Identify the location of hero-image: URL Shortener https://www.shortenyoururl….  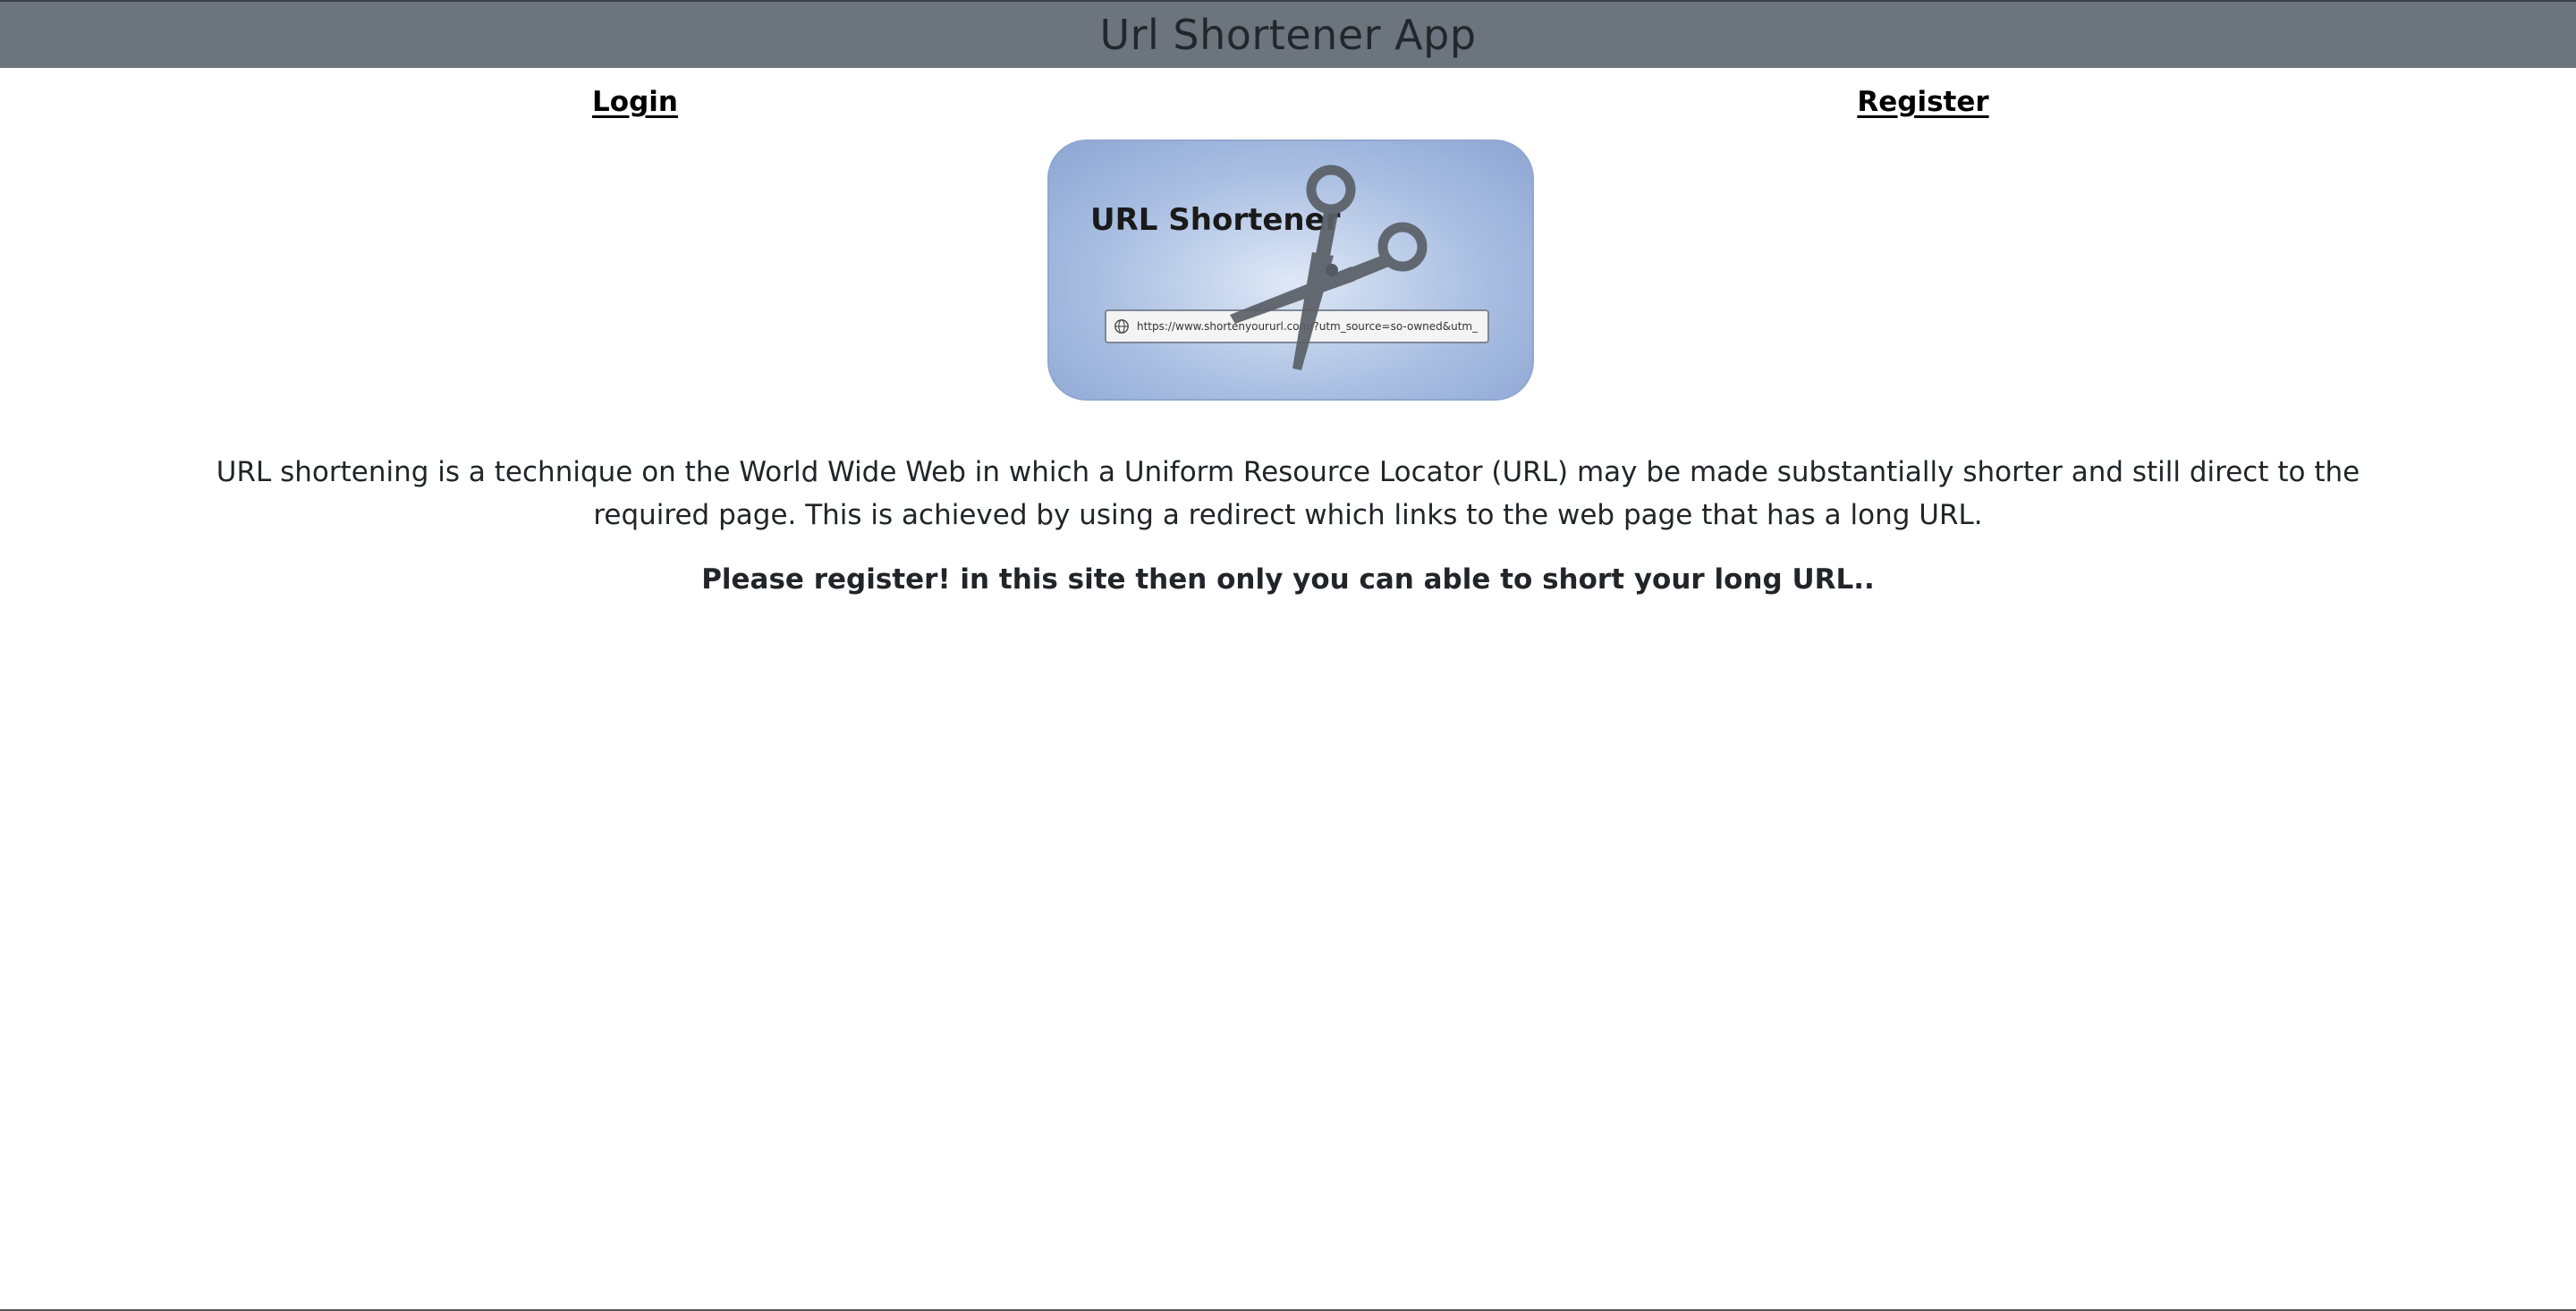
(1290, 270).